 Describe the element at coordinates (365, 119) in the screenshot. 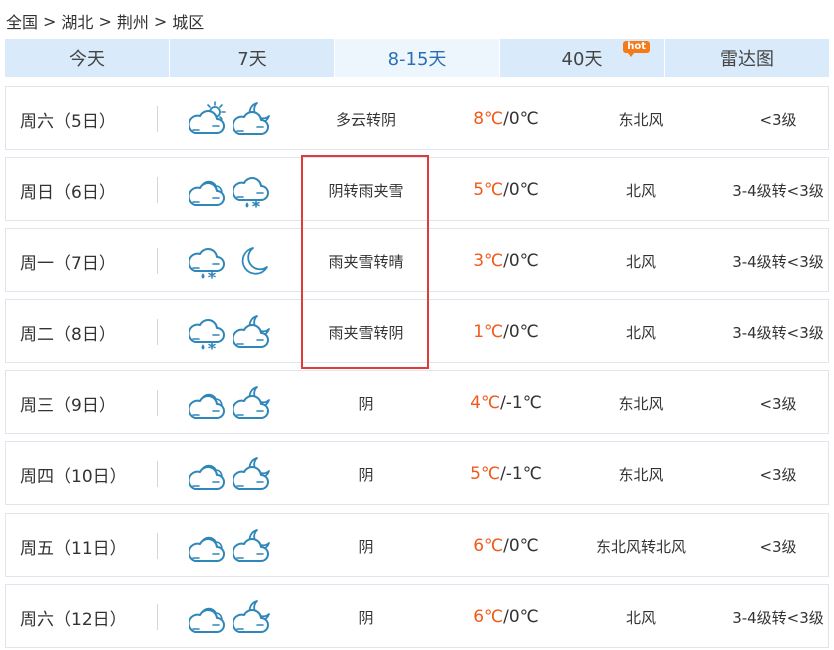

I see `weather-description: 多云转阴` at that location.